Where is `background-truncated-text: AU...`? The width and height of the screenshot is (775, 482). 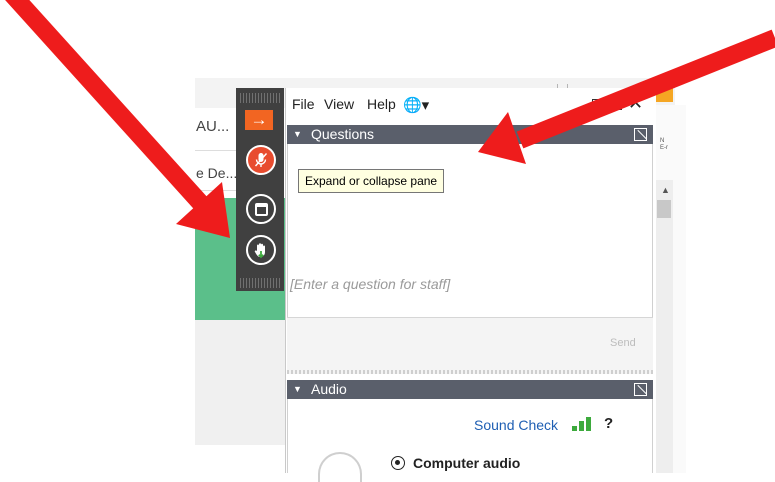 background-truncated-text: AU... is located at coordinates (213, 126).